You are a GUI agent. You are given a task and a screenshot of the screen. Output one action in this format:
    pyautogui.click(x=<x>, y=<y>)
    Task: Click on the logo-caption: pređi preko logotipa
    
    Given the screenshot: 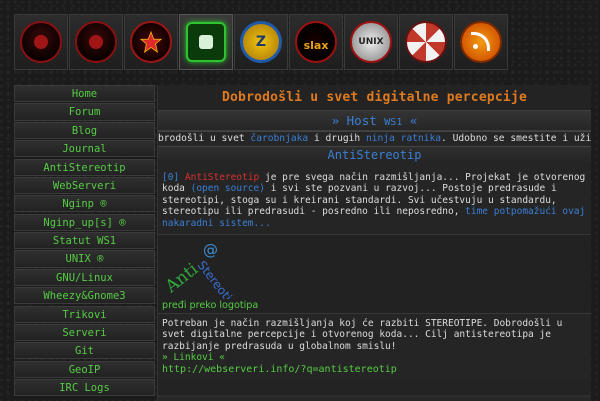 What is the action you would take?
    pyautogui.click(x=210, y=306)
    